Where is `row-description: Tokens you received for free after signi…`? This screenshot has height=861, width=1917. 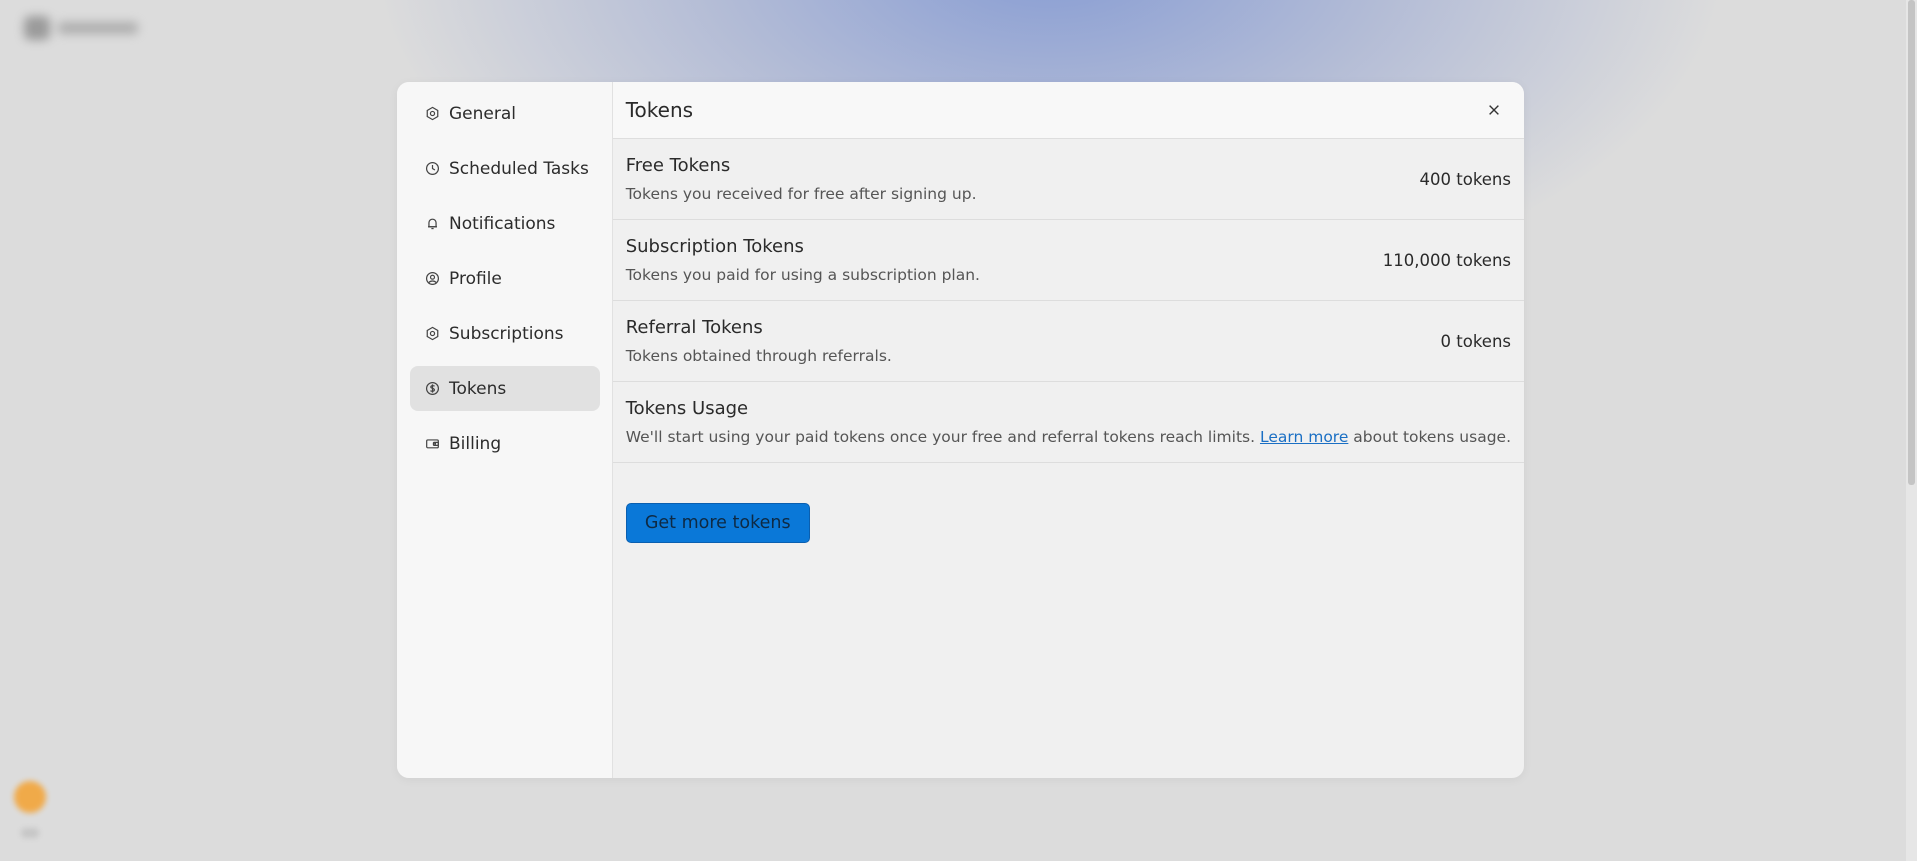
row-description: Tokens you received for free after signi… is located at coordinates (801, 194).